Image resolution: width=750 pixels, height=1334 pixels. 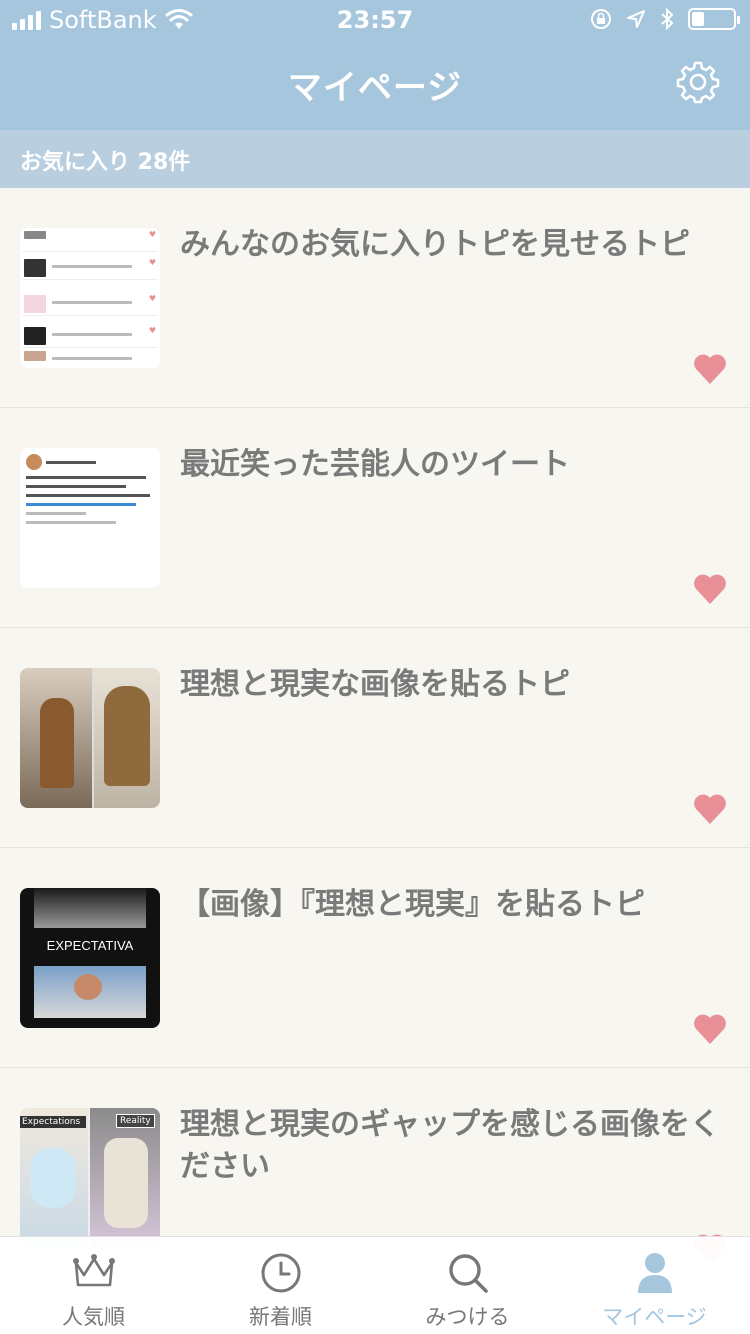 What do you see at coordinates (375, 88) in the screenshot?
I see `page-title: マイページ` at bounding box center [375, 88].